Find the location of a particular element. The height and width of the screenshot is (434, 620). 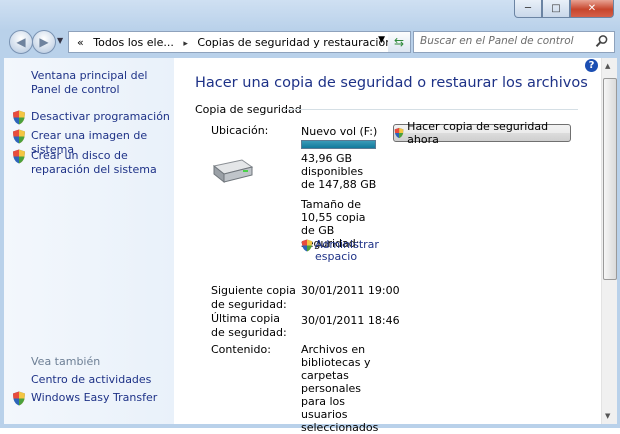

refresh-icon: ⇆ is located at coordinates (399, 42).